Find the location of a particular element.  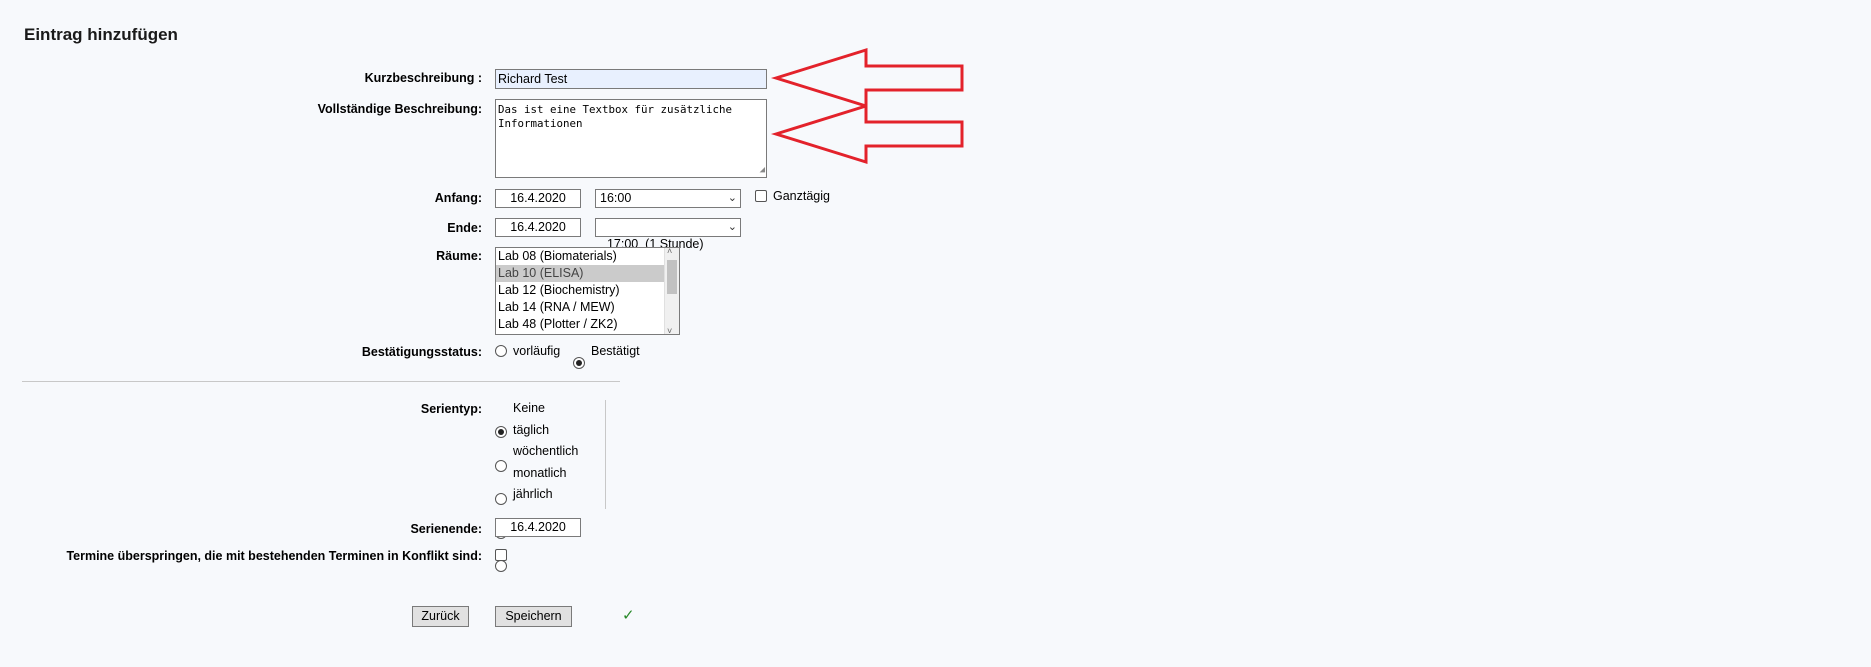

annotation-arrows is located at coordinates (867, 106).